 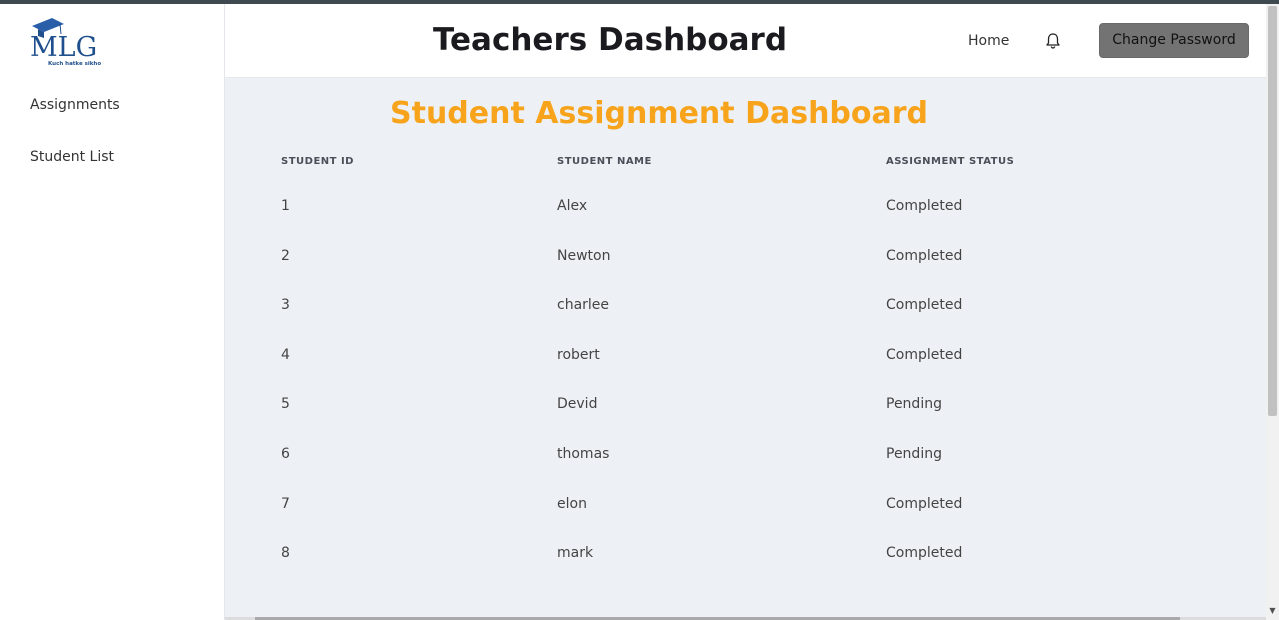 I want to click on student-id-cell: 5, so click(x=285, y=404).